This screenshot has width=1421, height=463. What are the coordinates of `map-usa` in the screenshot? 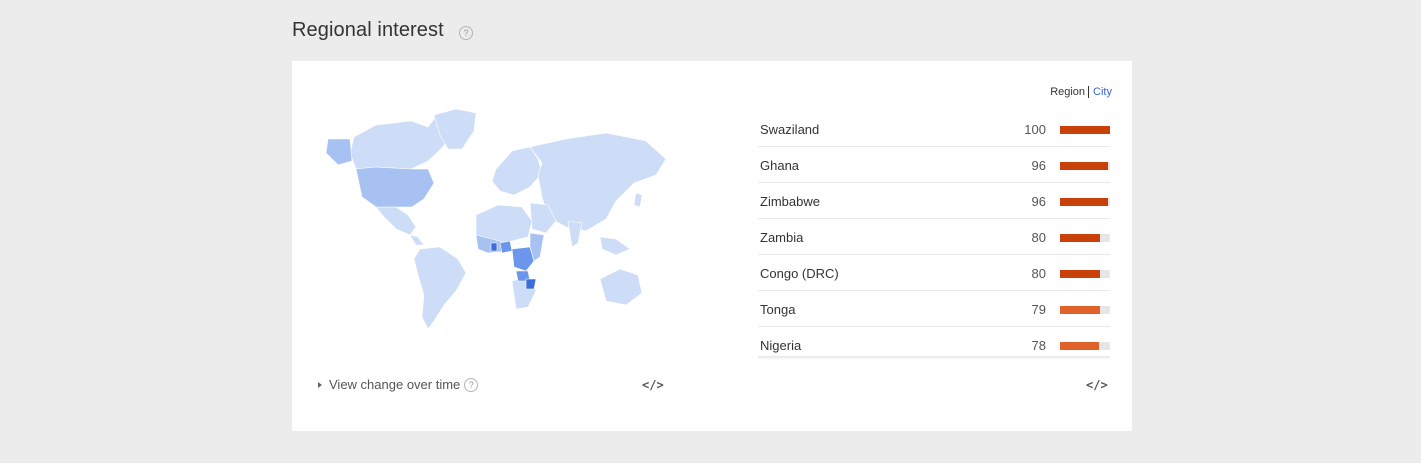 It's located at (395, 187).